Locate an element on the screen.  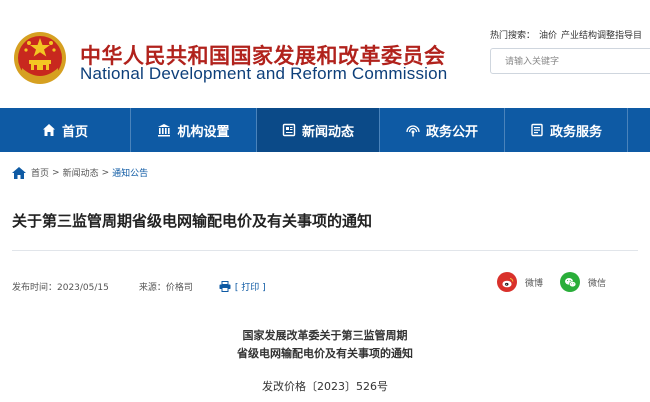
nav-label: 首页 is located at coordinates (74, 132).